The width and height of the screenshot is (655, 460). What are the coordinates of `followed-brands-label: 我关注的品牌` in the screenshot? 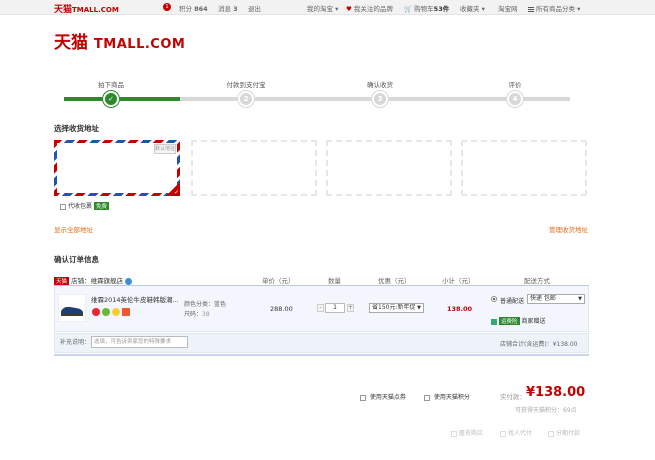 It's located at (373, 9).